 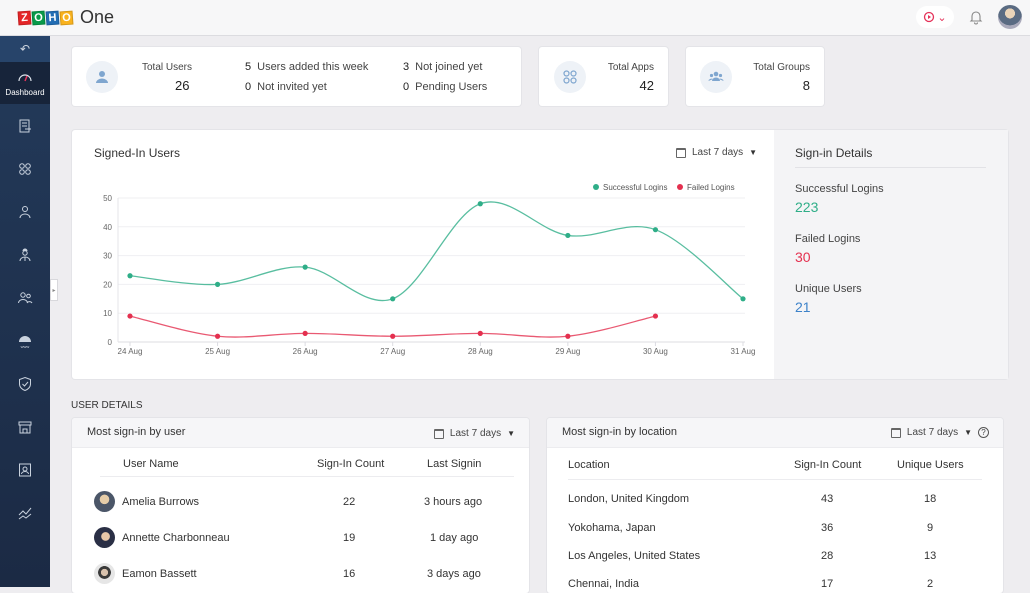 What do you see at coordinates (454, 574) in the screenshot?
I see `last-signin: 3 days ago` at bounding box center [454, 574].